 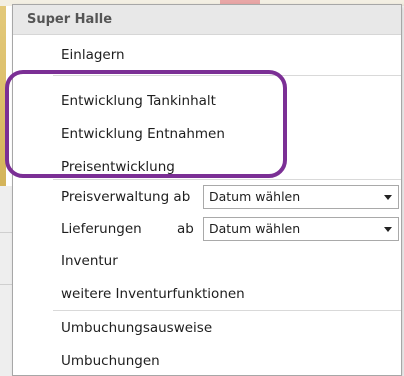 What do you see at coordinates (118, 167) in the screenshot?
I see `menu-item-preisentwicklung: Preisentwicklung` at bounding box center [118, 167].